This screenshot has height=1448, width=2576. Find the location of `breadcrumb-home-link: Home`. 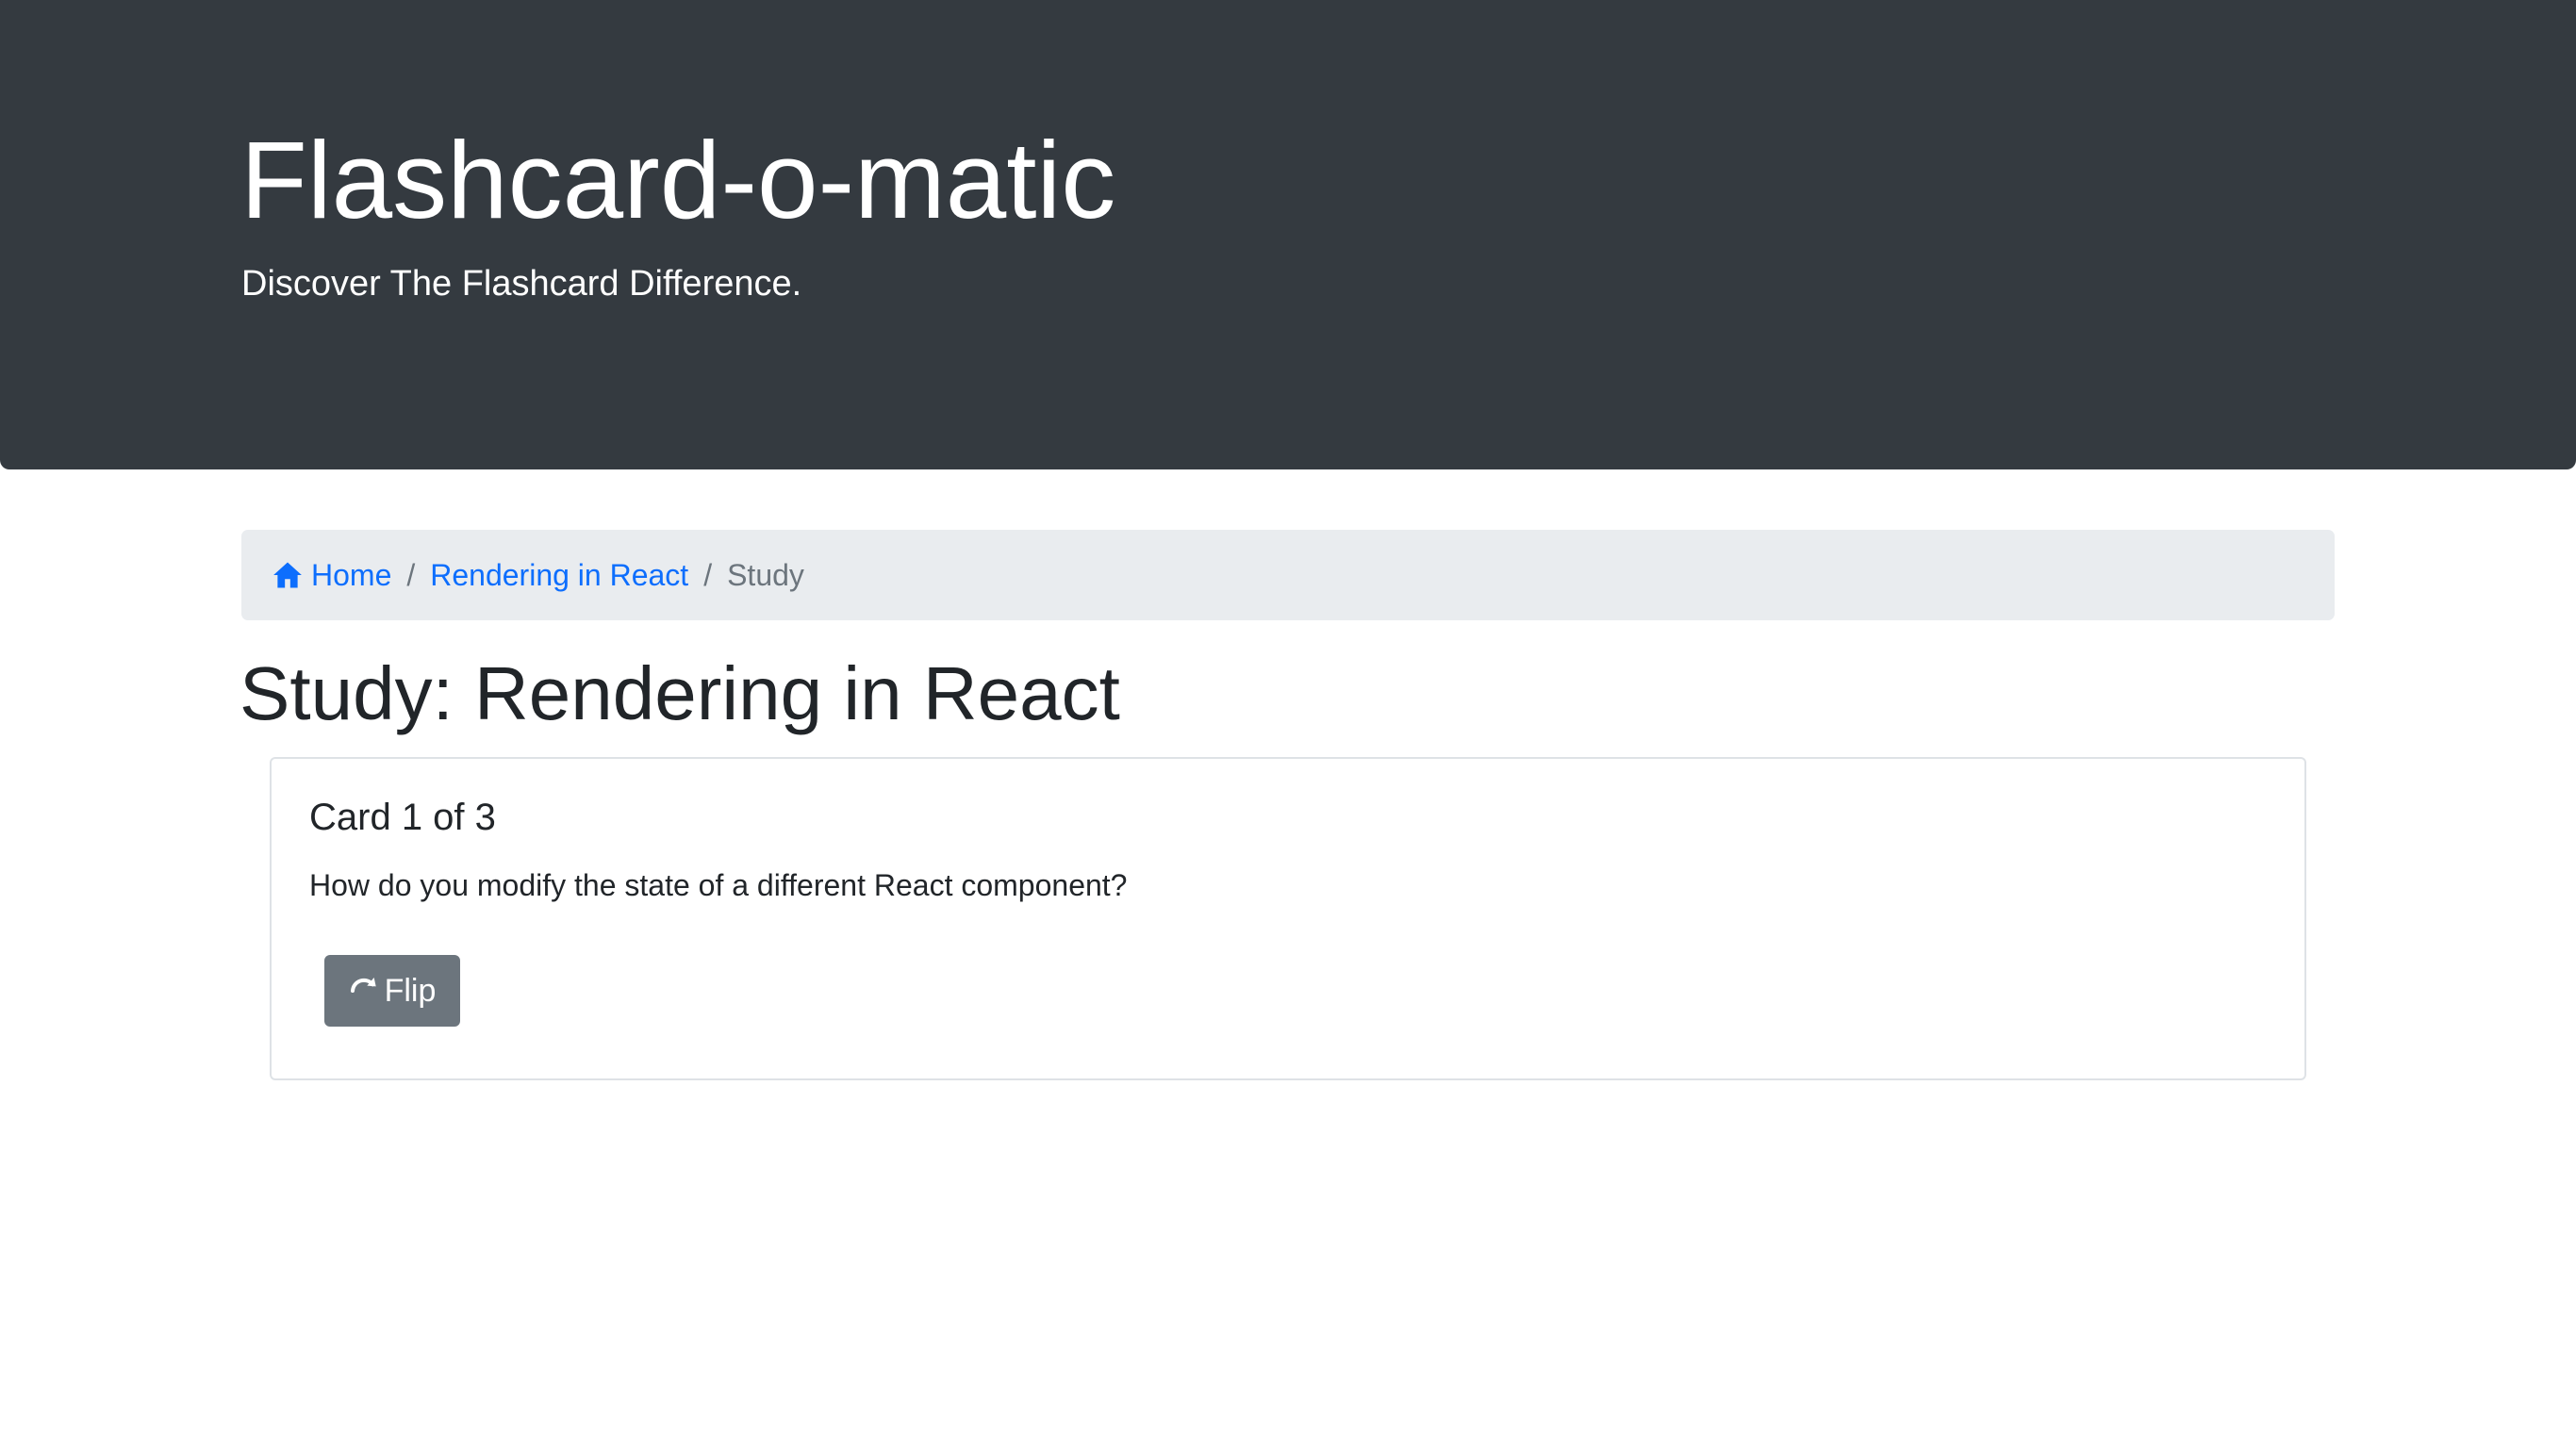

breadcrumb-home-link: Home is located at coordinates (331, 575).